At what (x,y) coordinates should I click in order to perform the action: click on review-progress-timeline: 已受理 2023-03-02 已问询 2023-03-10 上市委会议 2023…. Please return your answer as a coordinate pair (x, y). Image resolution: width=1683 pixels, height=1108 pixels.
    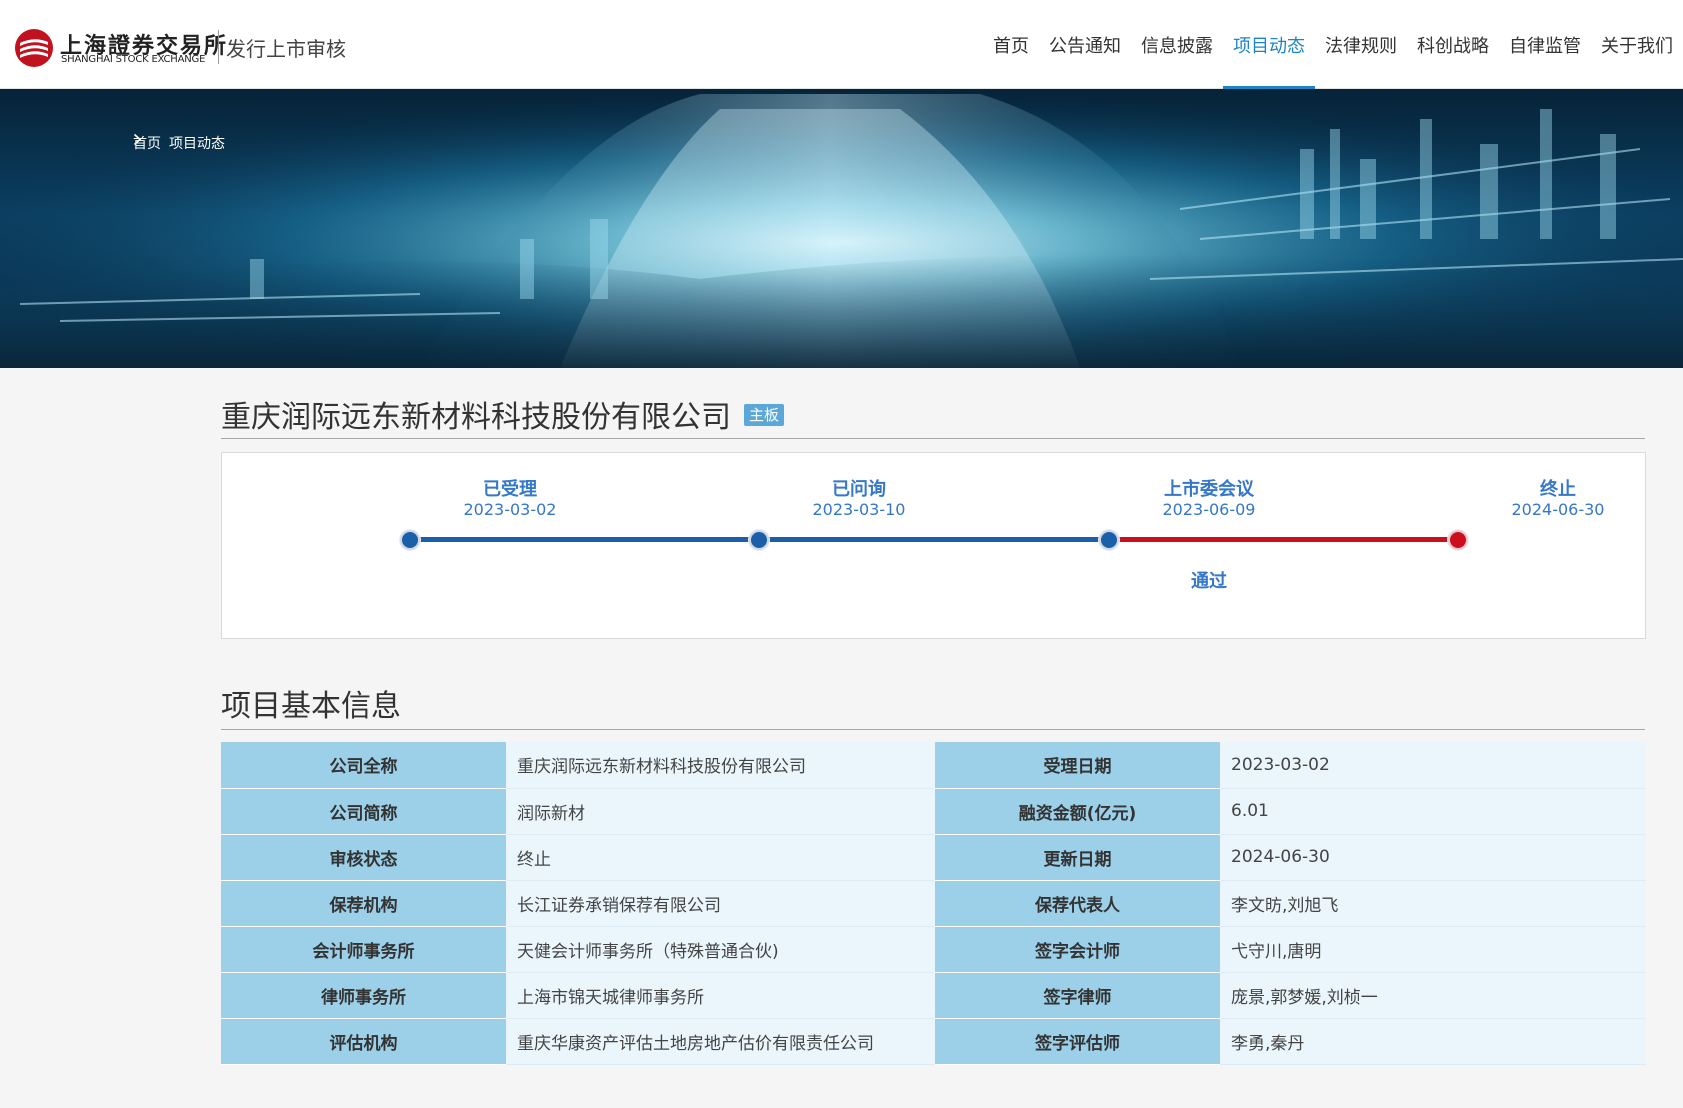
    Looking at the image, I should click on (933, 545).